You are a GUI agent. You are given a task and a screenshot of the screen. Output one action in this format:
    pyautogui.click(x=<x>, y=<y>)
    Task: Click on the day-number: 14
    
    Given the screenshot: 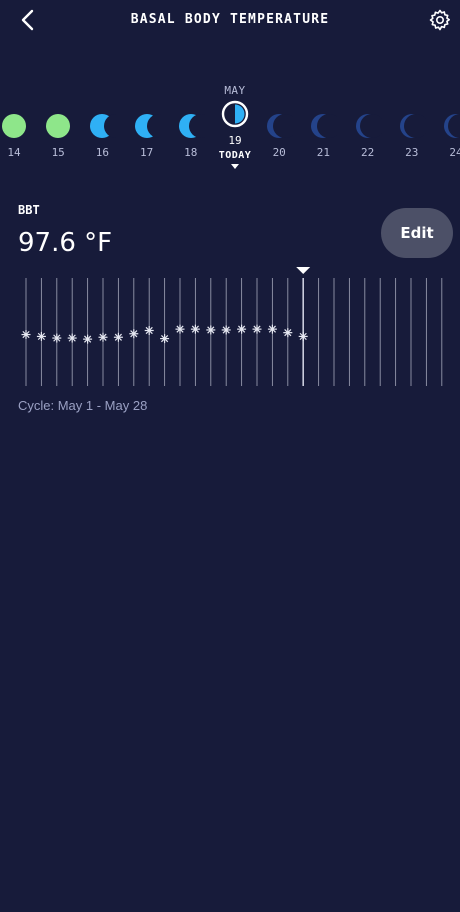 What is the action you would take?
    pyautogui.click(x=14, y=152)
    